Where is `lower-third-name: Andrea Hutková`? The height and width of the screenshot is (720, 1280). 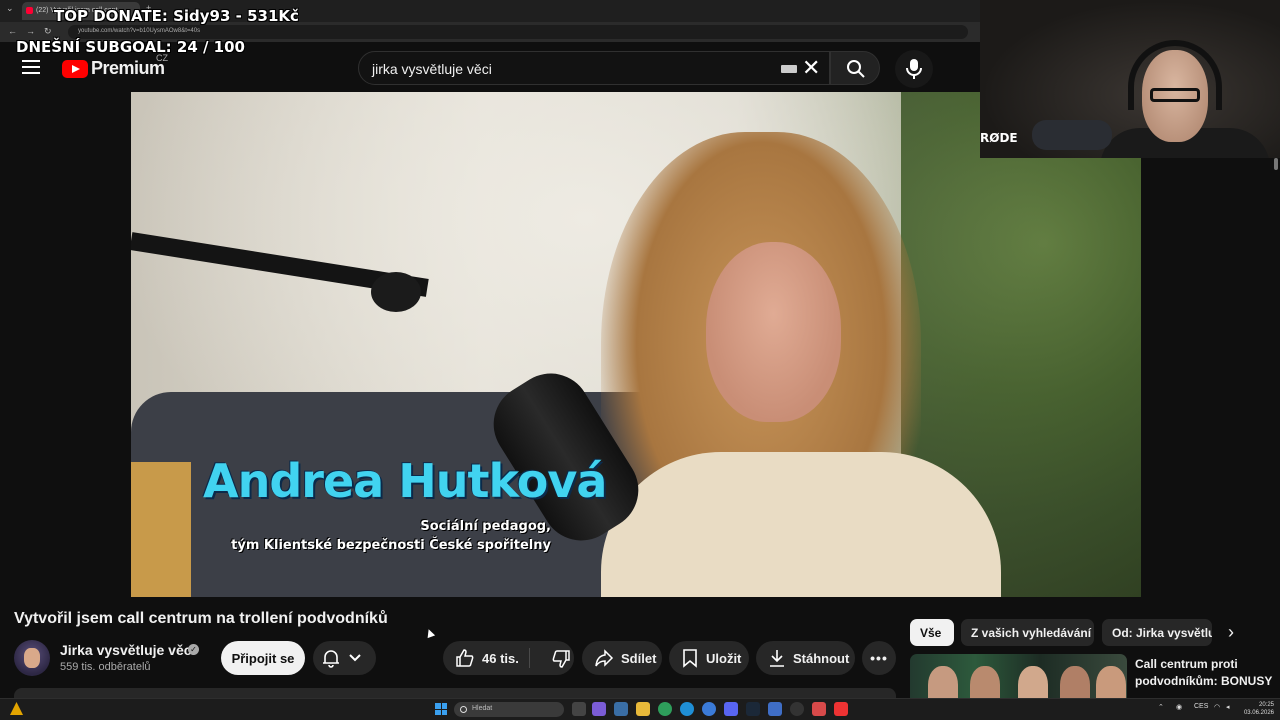
lower-third-name: Andrea Hutková is located at coordinates (405, 481).